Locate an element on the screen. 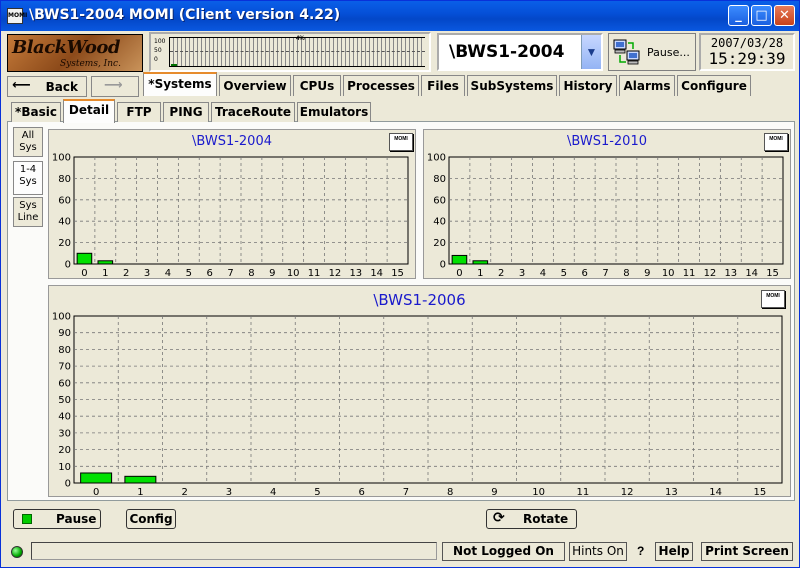 This screenshot has height=568, width=800. chevron-down-icon: ▼ is located at coordinates (591, 52).